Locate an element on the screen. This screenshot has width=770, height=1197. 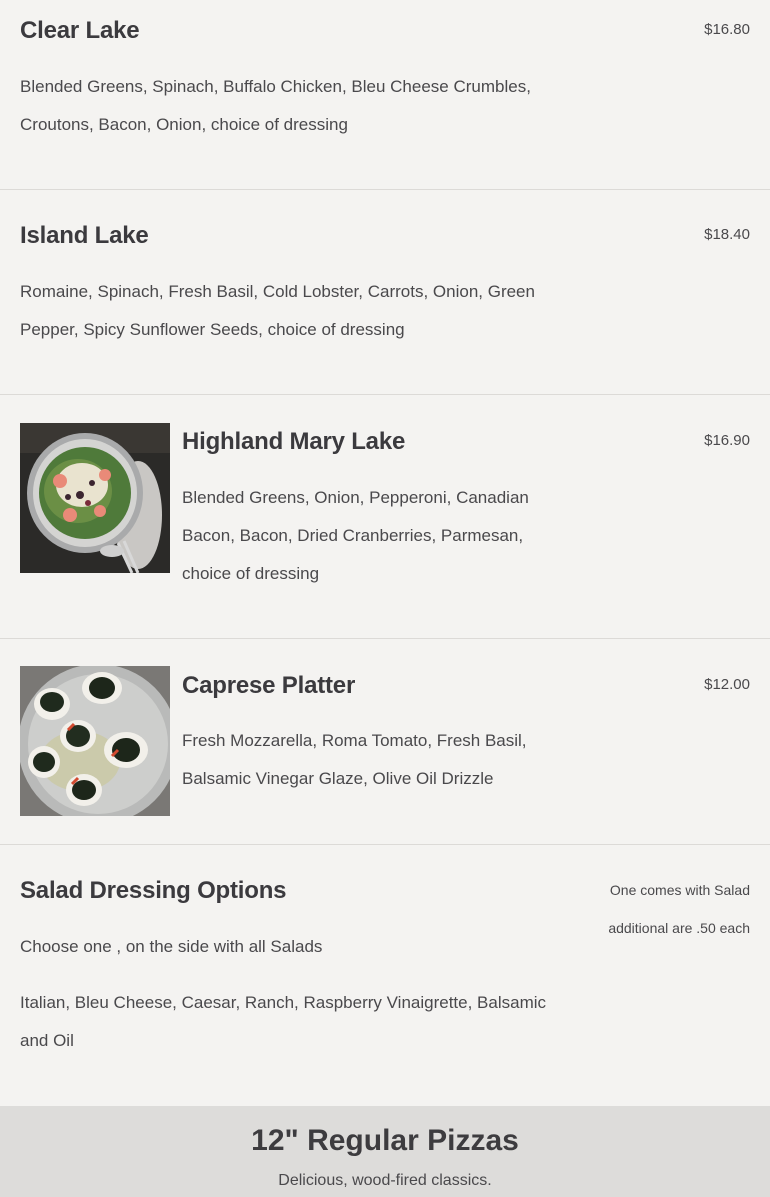
dressing-subtitle: Choose one , on the side with all Salads is located at coordinates (171, 946).